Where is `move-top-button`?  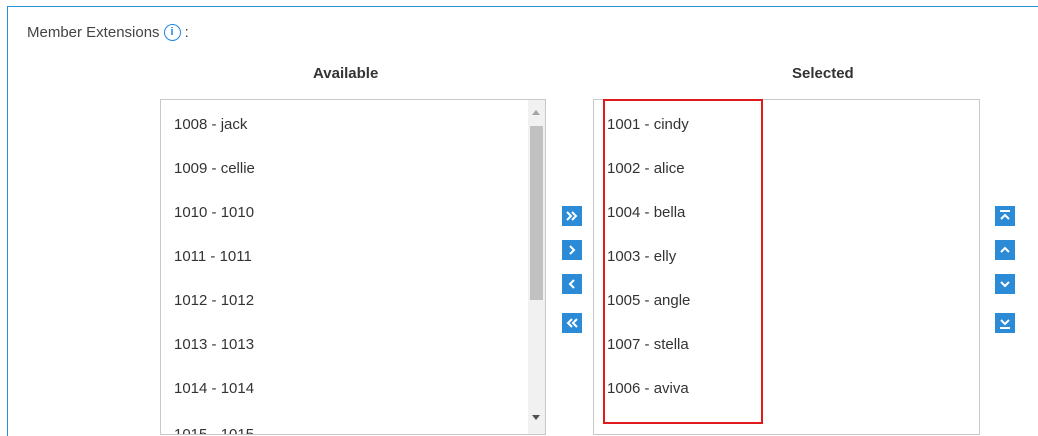 move-top-button is located at coordinates (1005, 216).